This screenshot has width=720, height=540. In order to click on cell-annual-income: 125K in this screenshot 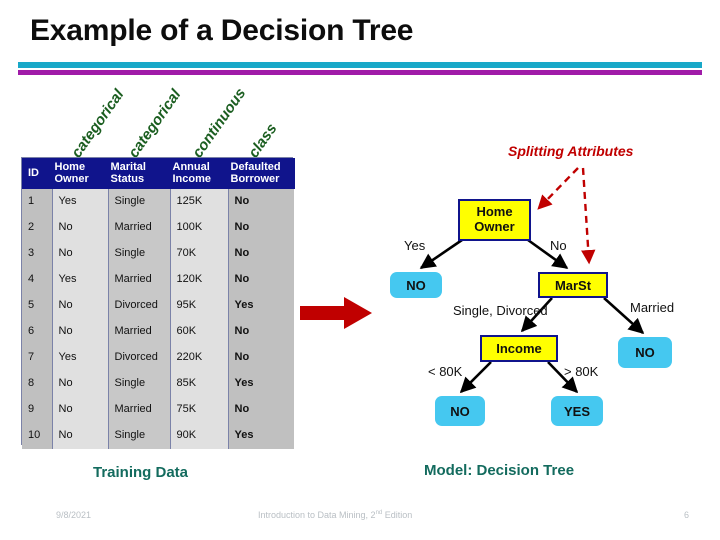, I will do `click(199, 201)`.